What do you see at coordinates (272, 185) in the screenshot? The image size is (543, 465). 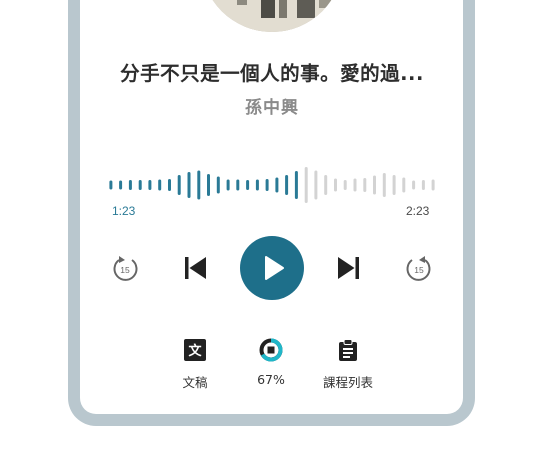 I see `waveform-scrubber` at bounding box center [272, 185].